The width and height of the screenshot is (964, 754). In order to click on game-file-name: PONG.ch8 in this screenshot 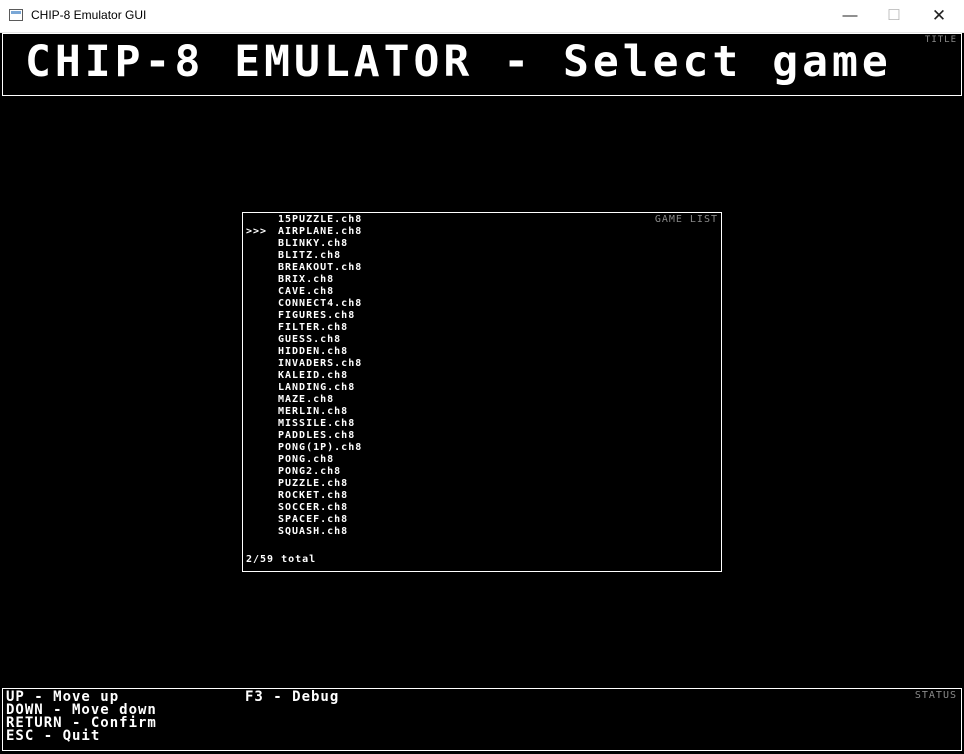, I will do `click(306, 459)`.